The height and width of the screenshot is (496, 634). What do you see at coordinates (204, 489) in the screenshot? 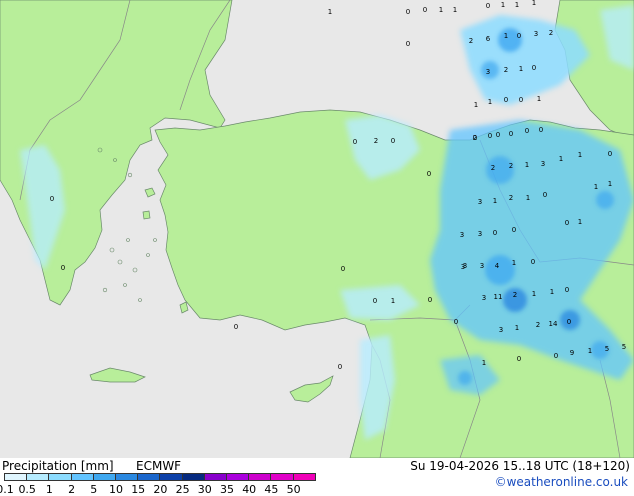
I see `scale-tick-label: 30` at bounding box center [204, 489].